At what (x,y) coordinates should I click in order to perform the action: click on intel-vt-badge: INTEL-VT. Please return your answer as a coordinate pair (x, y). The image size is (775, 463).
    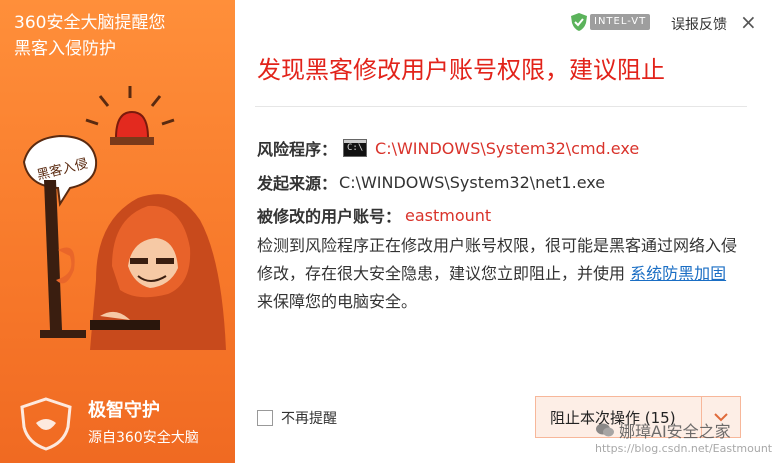
    Looking at the image, I should click on (613, 22).